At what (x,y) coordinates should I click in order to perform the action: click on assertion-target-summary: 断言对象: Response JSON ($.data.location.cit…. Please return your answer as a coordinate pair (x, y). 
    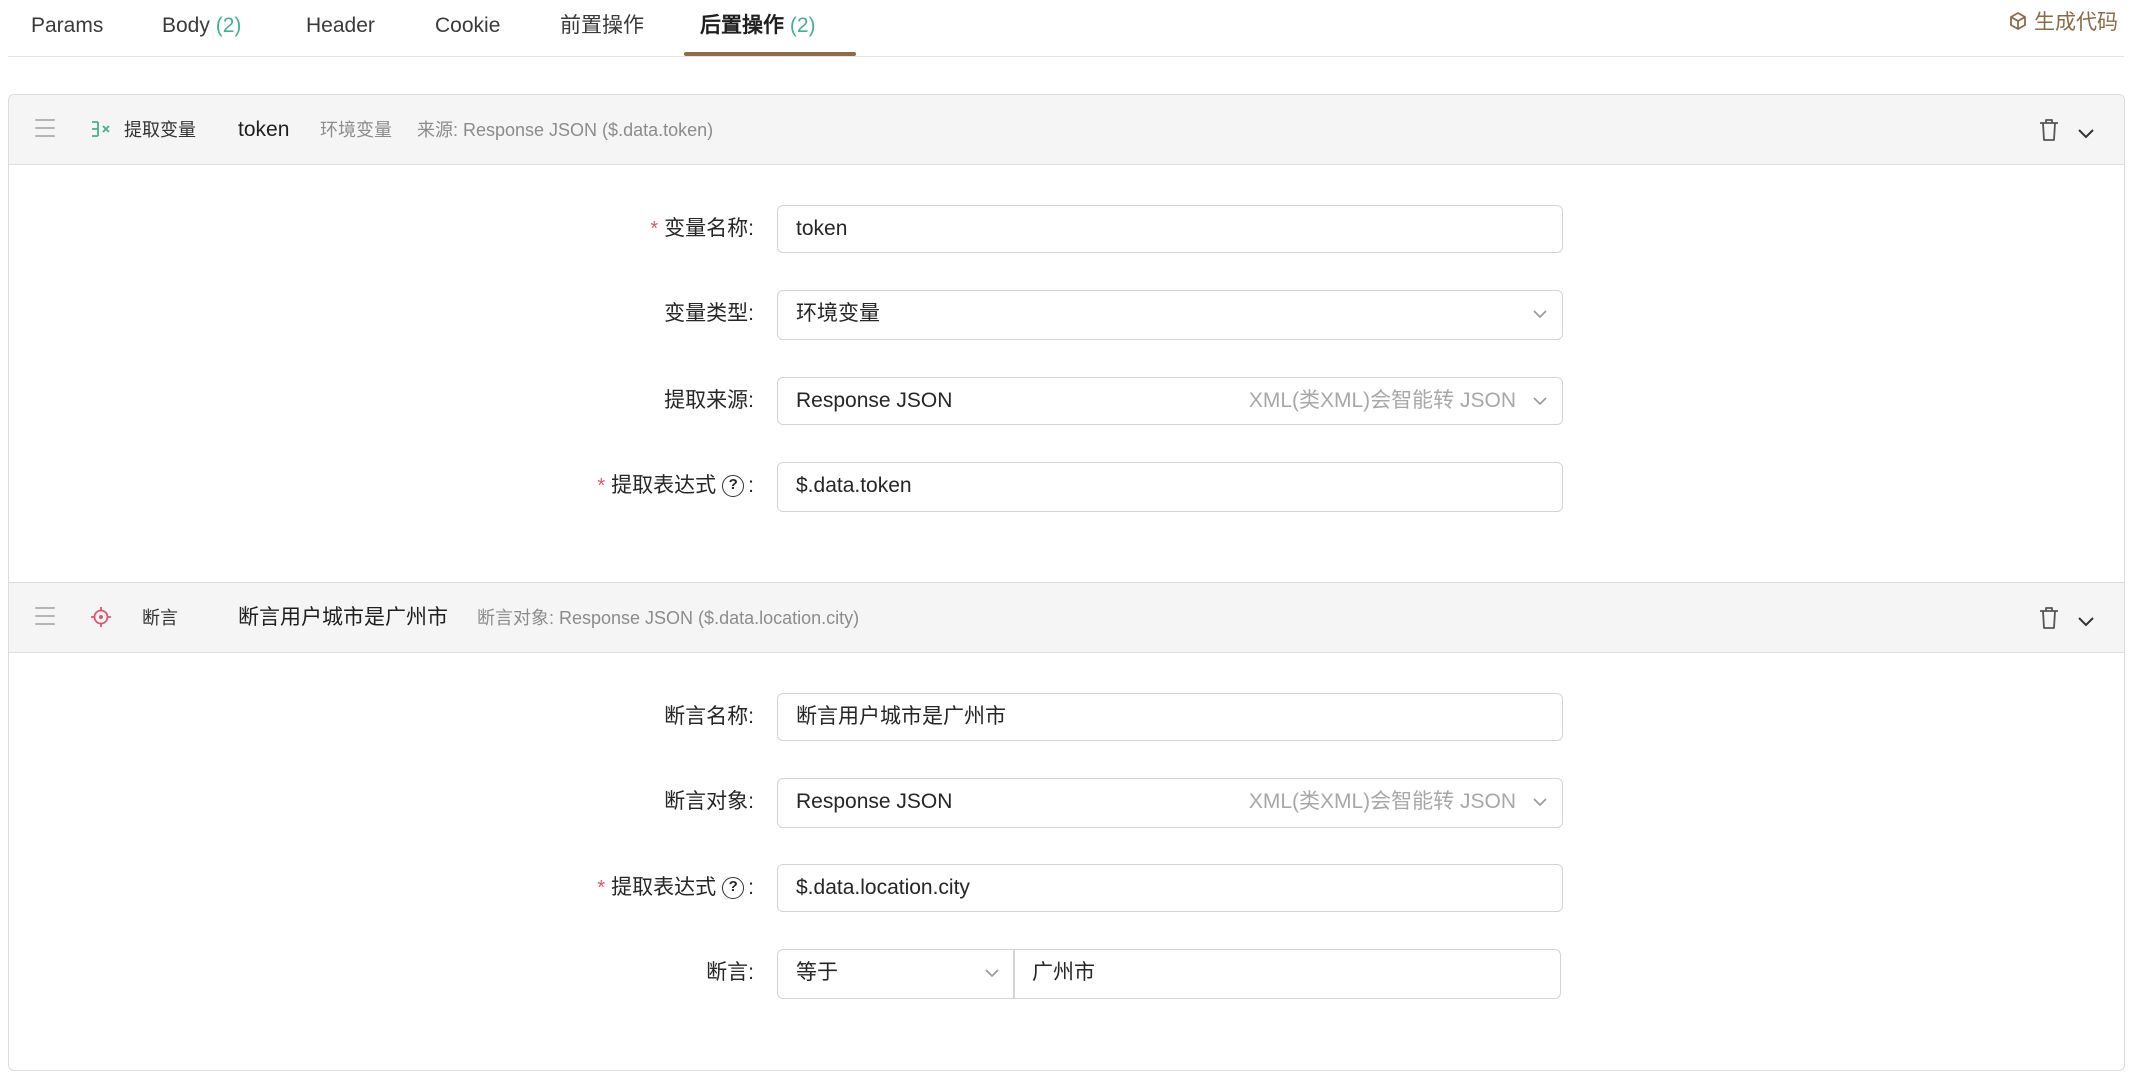
    Looking at the image, I should click on (668, 618).